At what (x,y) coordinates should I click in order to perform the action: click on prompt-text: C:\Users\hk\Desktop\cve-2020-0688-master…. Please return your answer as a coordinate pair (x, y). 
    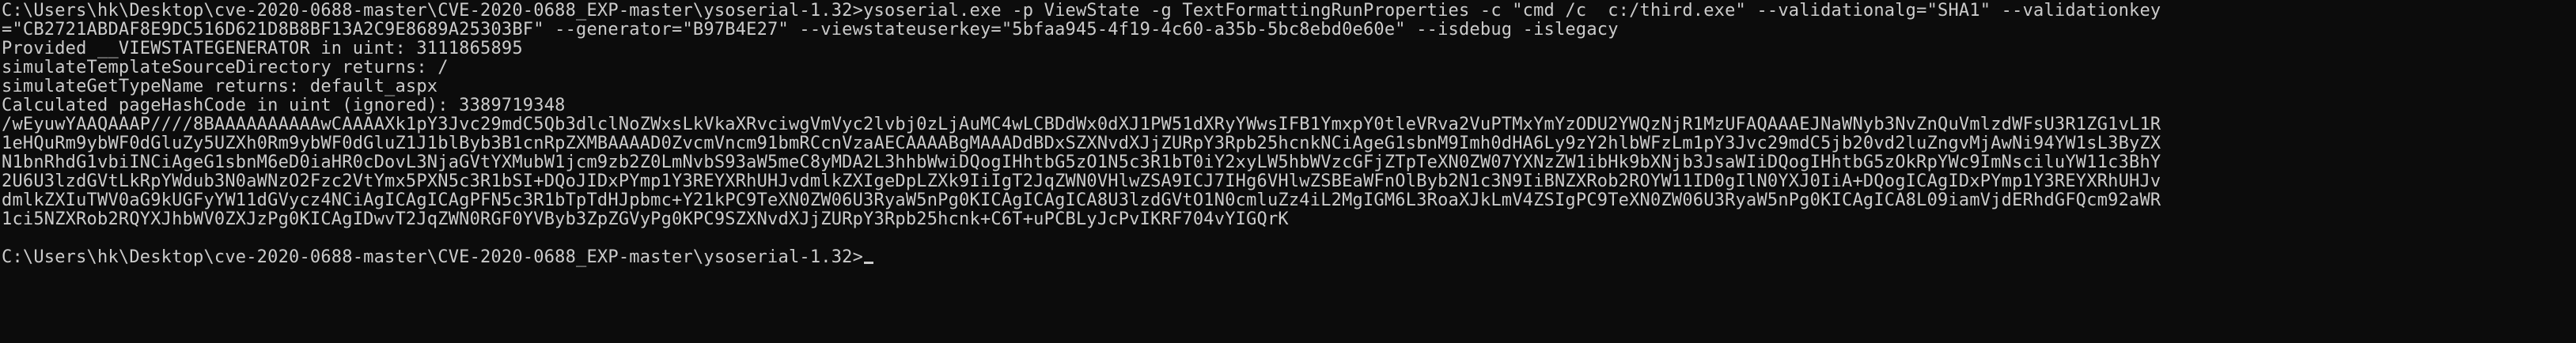
    Looking at the image, I should click on (433, 257).